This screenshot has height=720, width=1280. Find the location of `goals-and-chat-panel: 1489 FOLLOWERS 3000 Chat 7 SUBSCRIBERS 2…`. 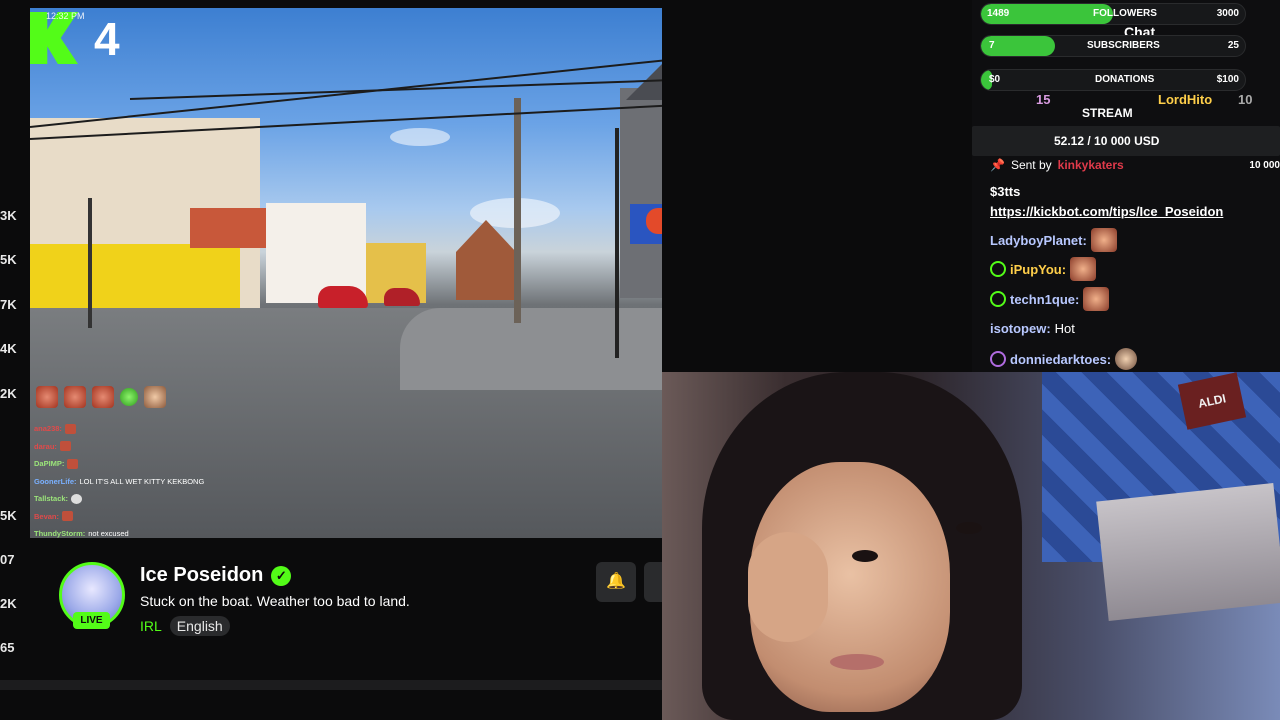

goals-and-chat-panel: 1489 FOLLOWERS 3000 Chat 7 SUBSCRIBERS 2… is located at coordinates (1126, 186).